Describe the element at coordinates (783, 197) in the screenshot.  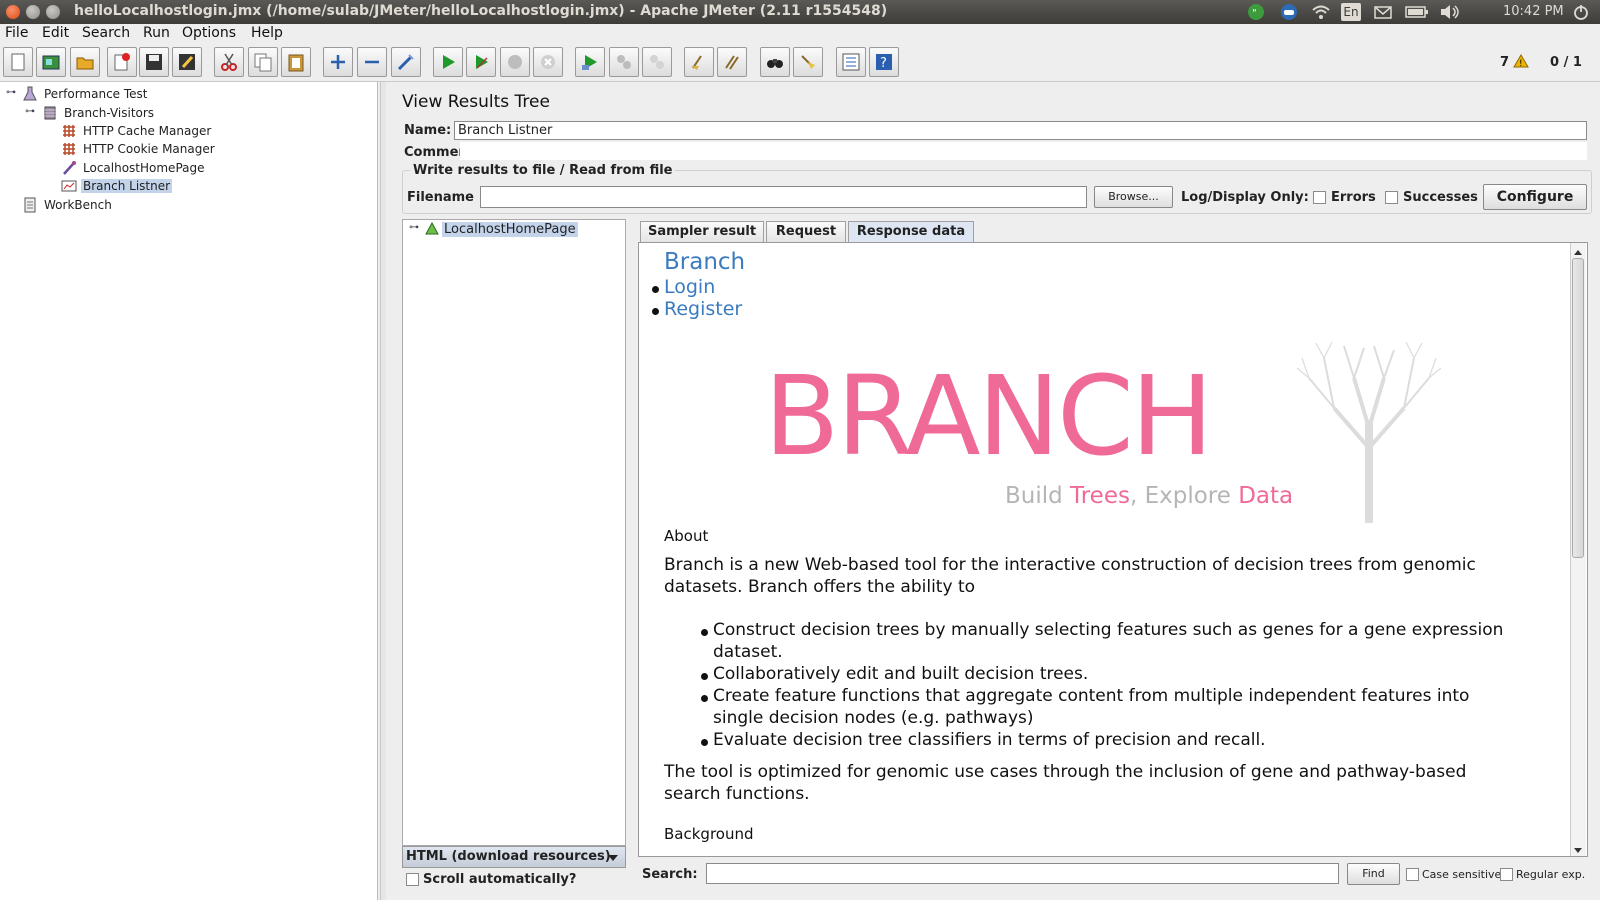
I see `filename-input` at that location.